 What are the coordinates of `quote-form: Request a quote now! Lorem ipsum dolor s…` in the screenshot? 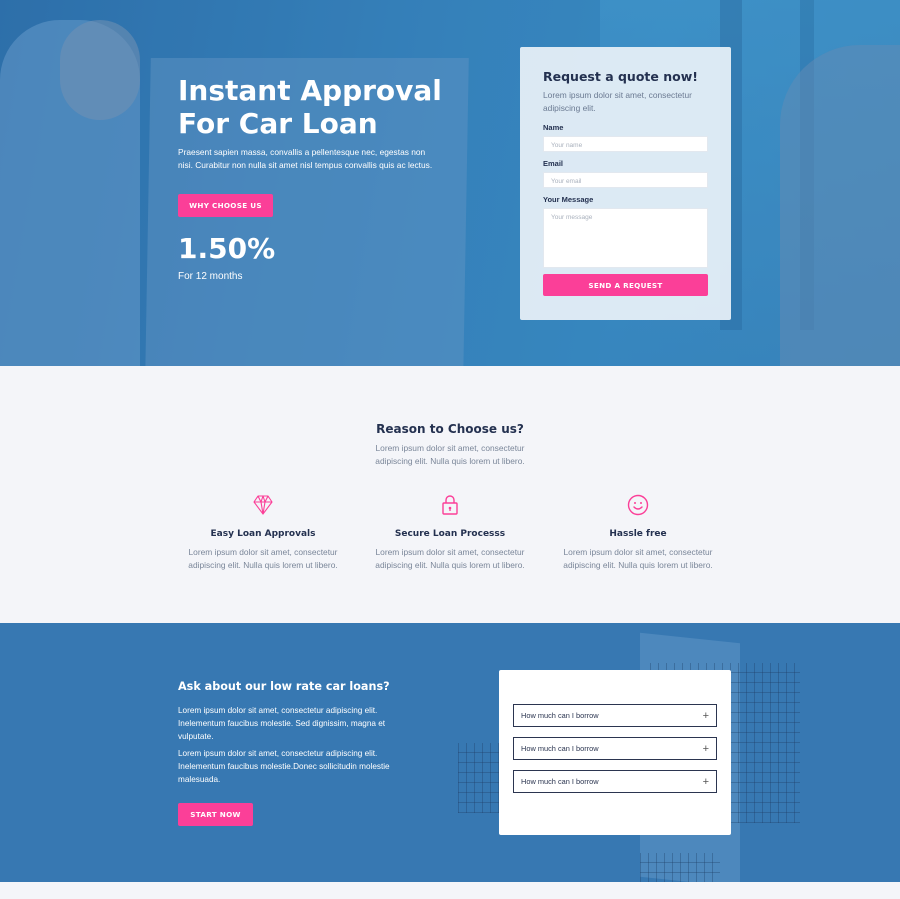 It's located at (625, 183).